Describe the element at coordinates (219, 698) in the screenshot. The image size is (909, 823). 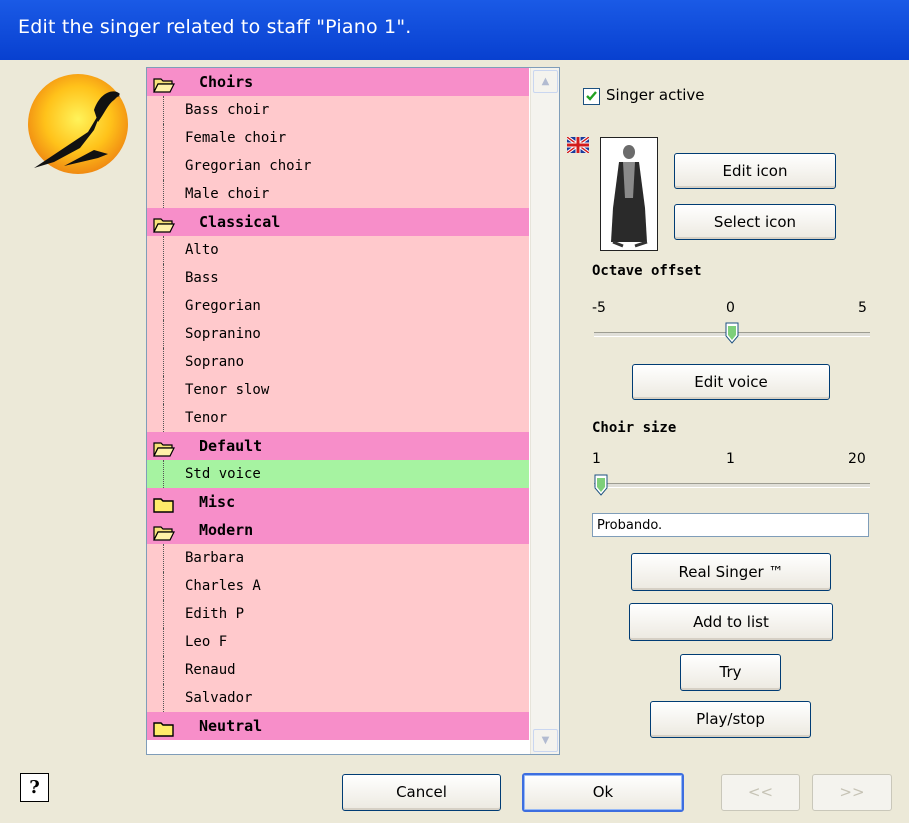
I see `list-item-label: Salvador` at that location.